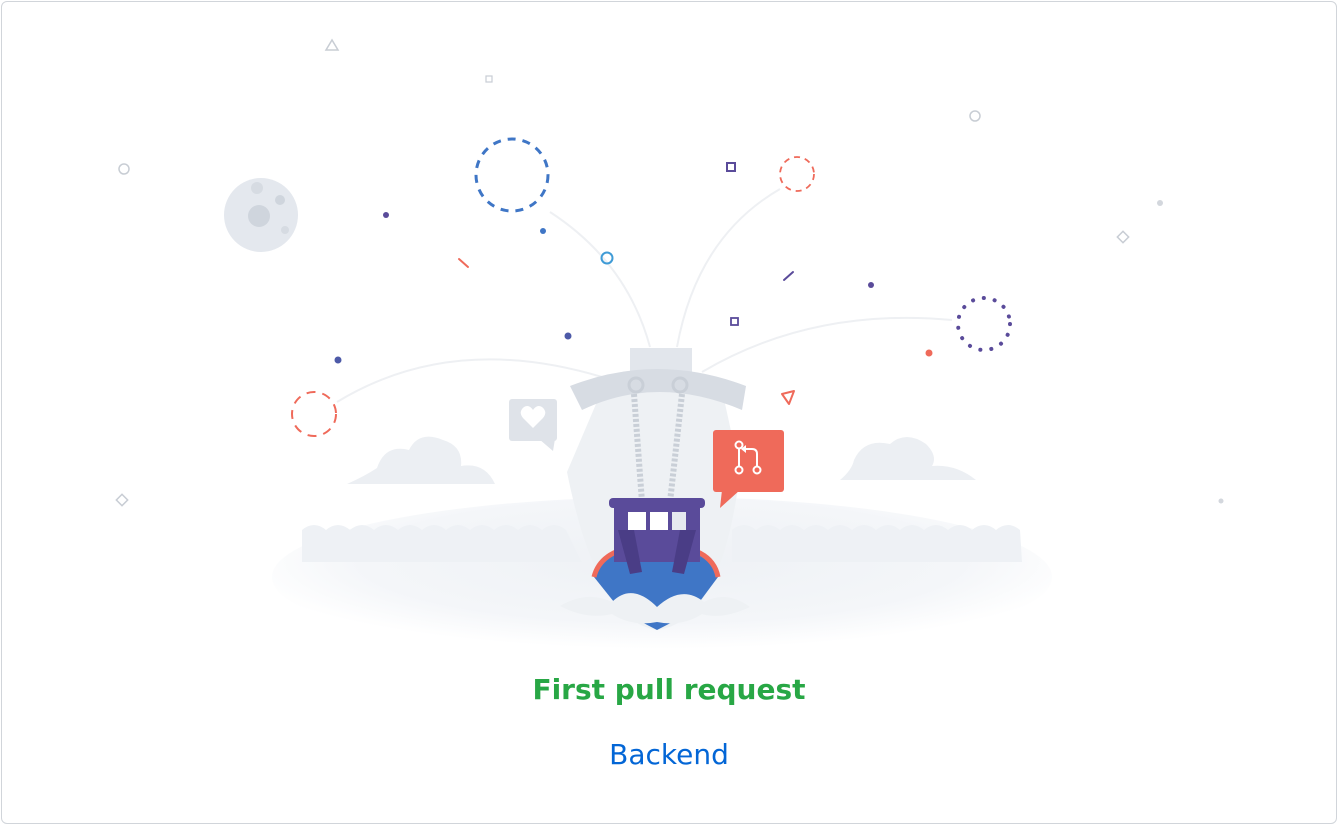 Image resolution: width=1338 pixels, height=825 pixels. I want to click on dashed-circle-blue, so click(512, 175).